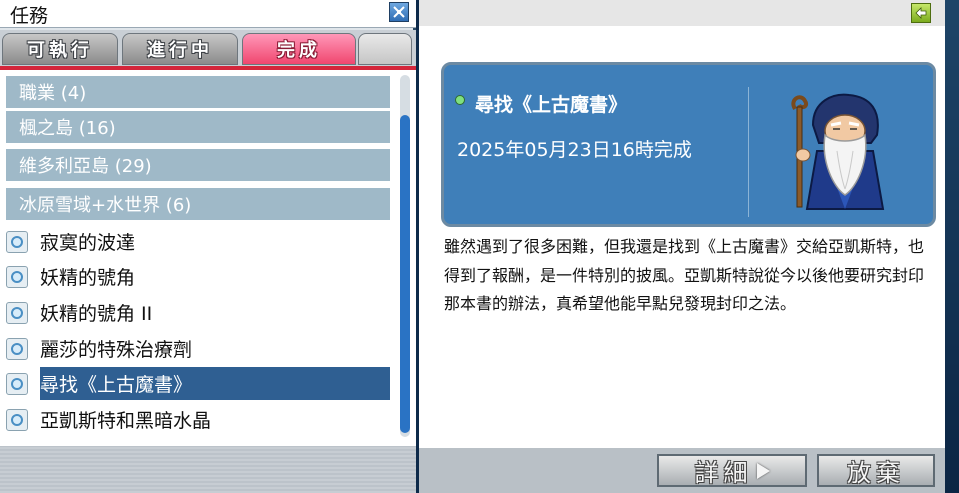  Describe the element at coordinates (838, 151) in the screenshot. I see `npc-wizard-portrait` at that location.